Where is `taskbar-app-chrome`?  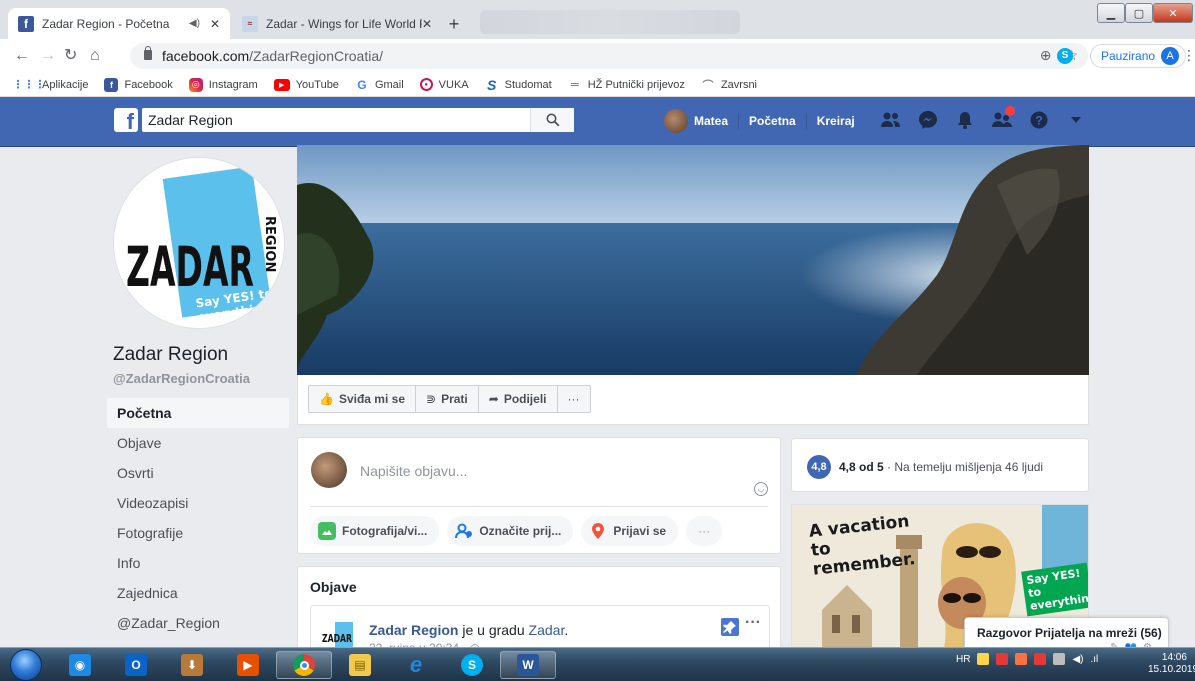
taskbar-app-chrome is located at coordinates (304, 665).